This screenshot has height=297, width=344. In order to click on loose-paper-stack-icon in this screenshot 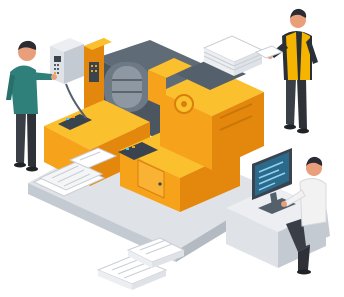, I will do `click(141, 263)`.